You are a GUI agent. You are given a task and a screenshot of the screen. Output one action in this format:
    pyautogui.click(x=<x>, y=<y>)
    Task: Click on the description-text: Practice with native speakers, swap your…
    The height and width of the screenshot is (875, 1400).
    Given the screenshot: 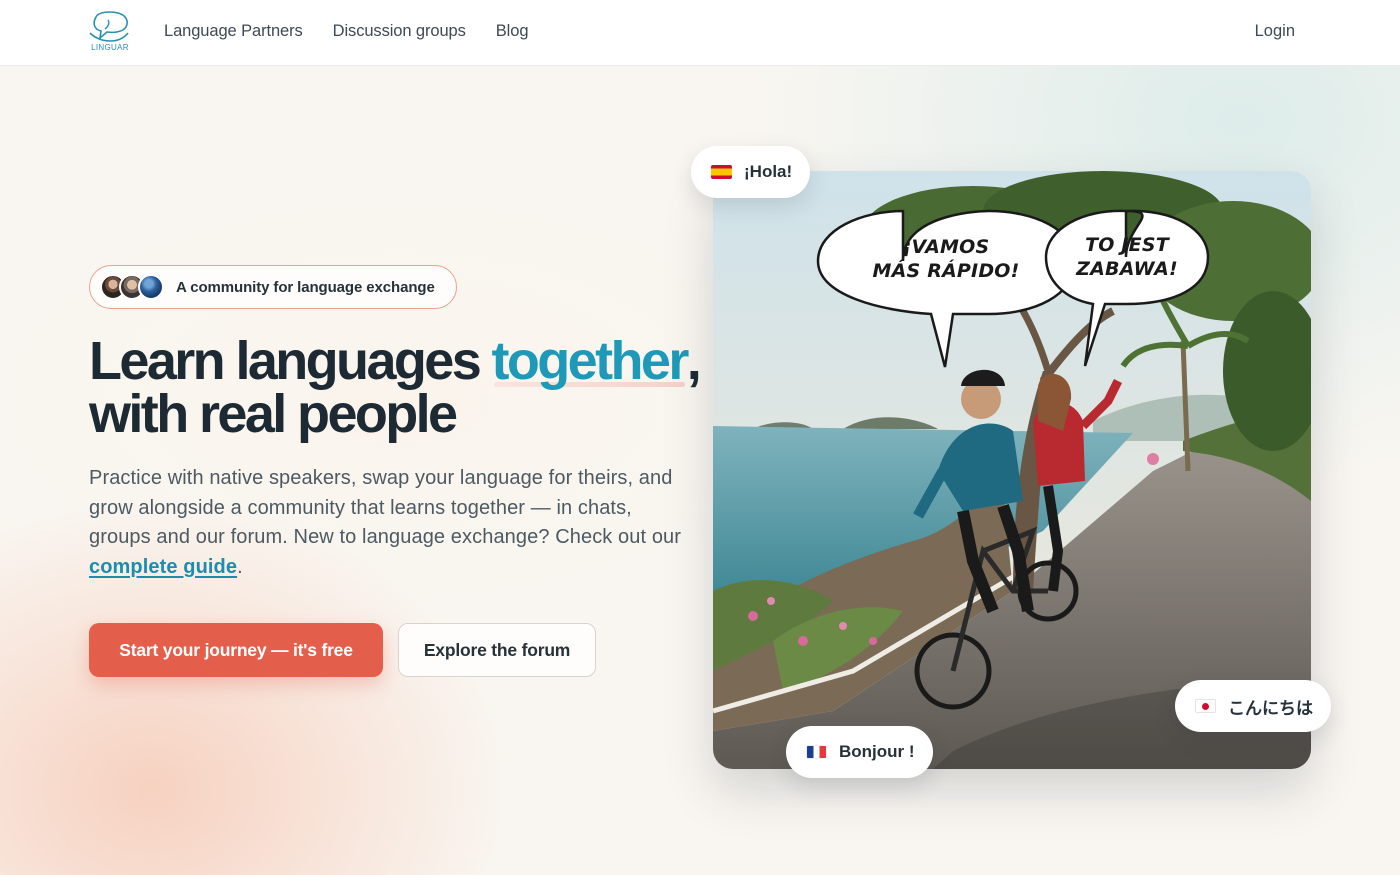 What is the action you would take?
    pyautogui.click(x=385, y=507)
    